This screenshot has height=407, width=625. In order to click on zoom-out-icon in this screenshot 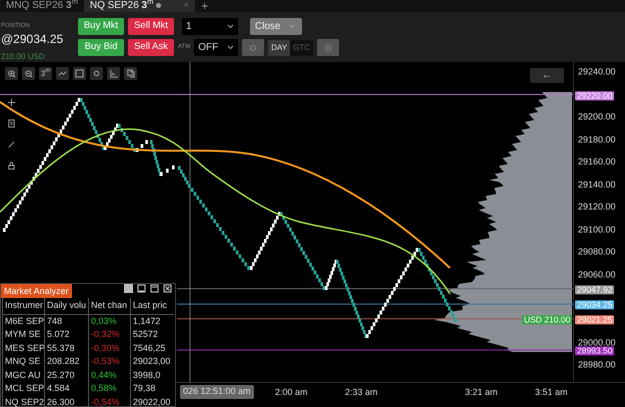, I will do `click(28, 73)`.